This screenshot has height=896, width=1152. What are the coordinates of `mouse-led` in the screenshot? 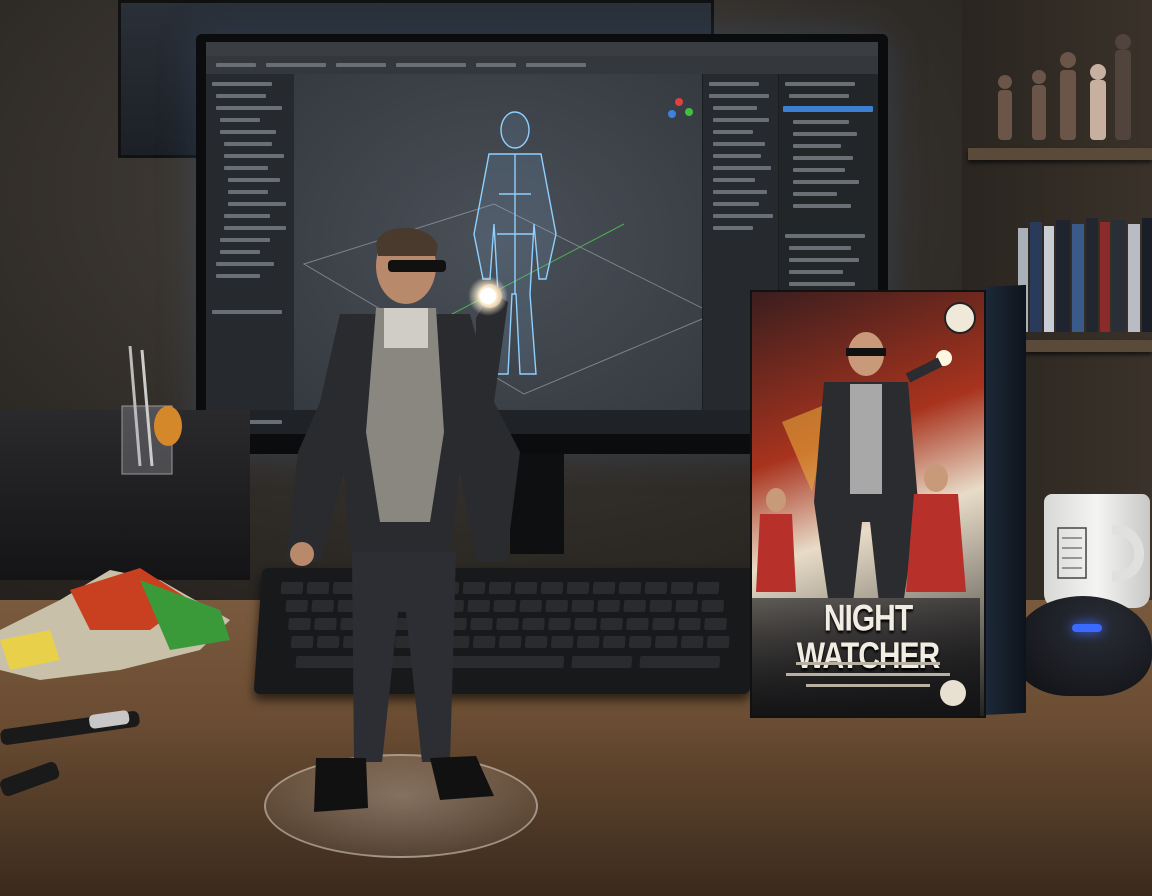 It's located at (1087, 628).